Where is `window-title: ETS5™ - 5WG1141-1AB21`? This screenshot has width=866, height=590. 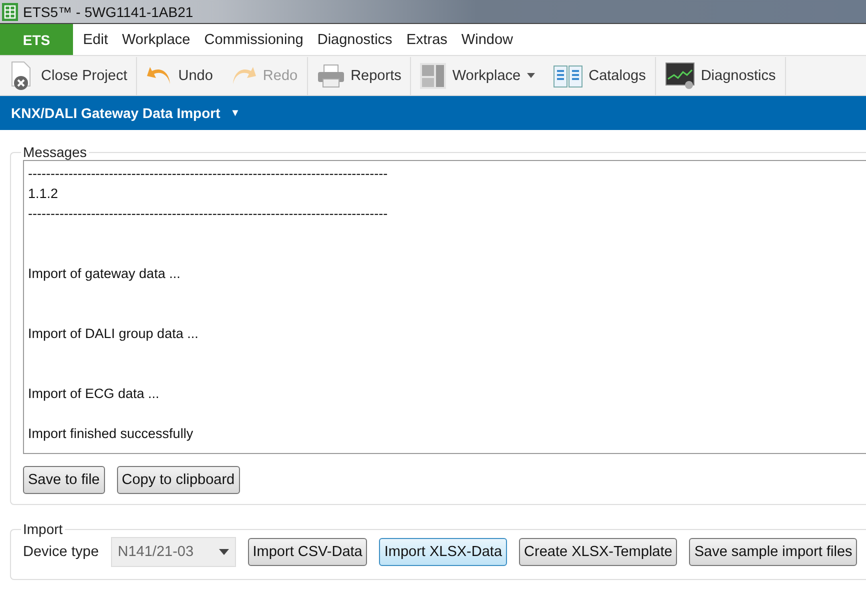
window-title: ETS5™ - 5WG1141-1AB21 is located at coordinates (108, 12).